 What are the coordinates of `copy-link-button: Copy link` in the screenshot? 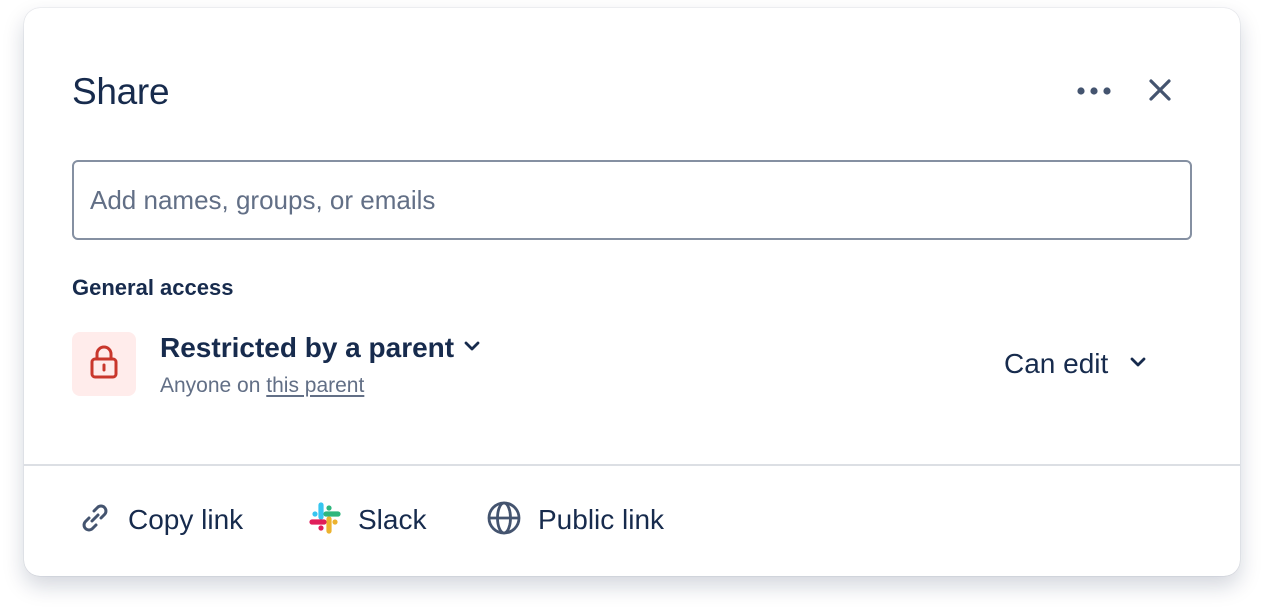 It's located at (160, 520).